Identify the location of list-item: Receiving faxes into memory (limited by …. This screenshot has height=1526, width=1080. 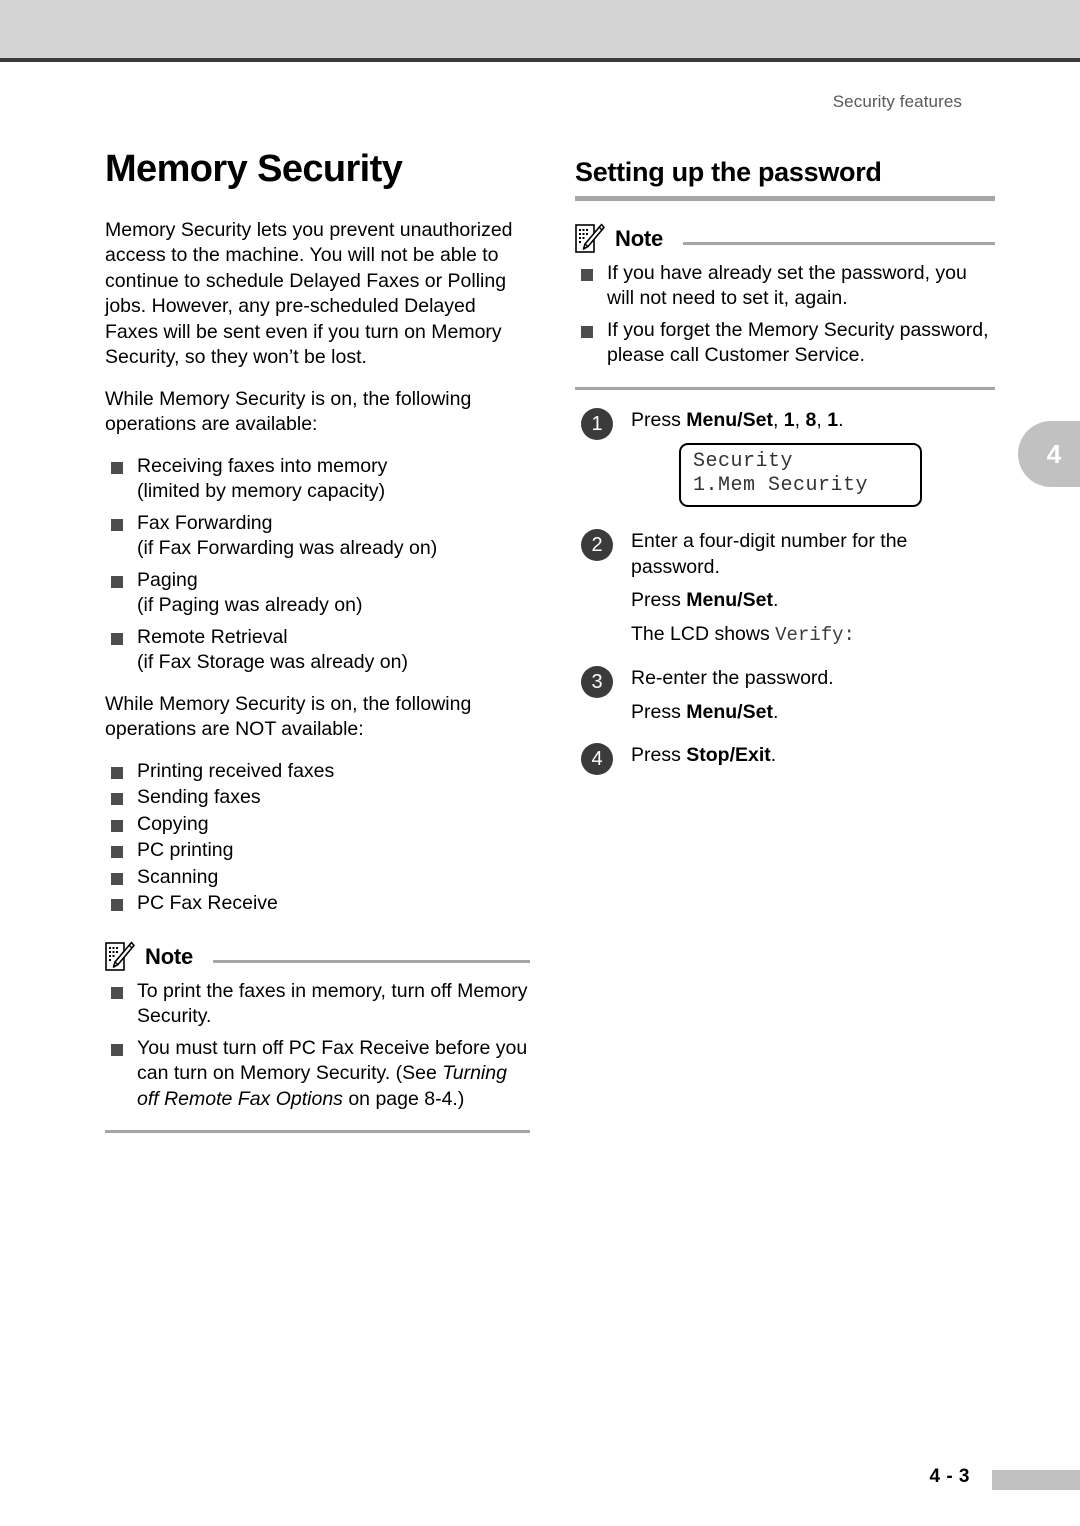
(317, 479).